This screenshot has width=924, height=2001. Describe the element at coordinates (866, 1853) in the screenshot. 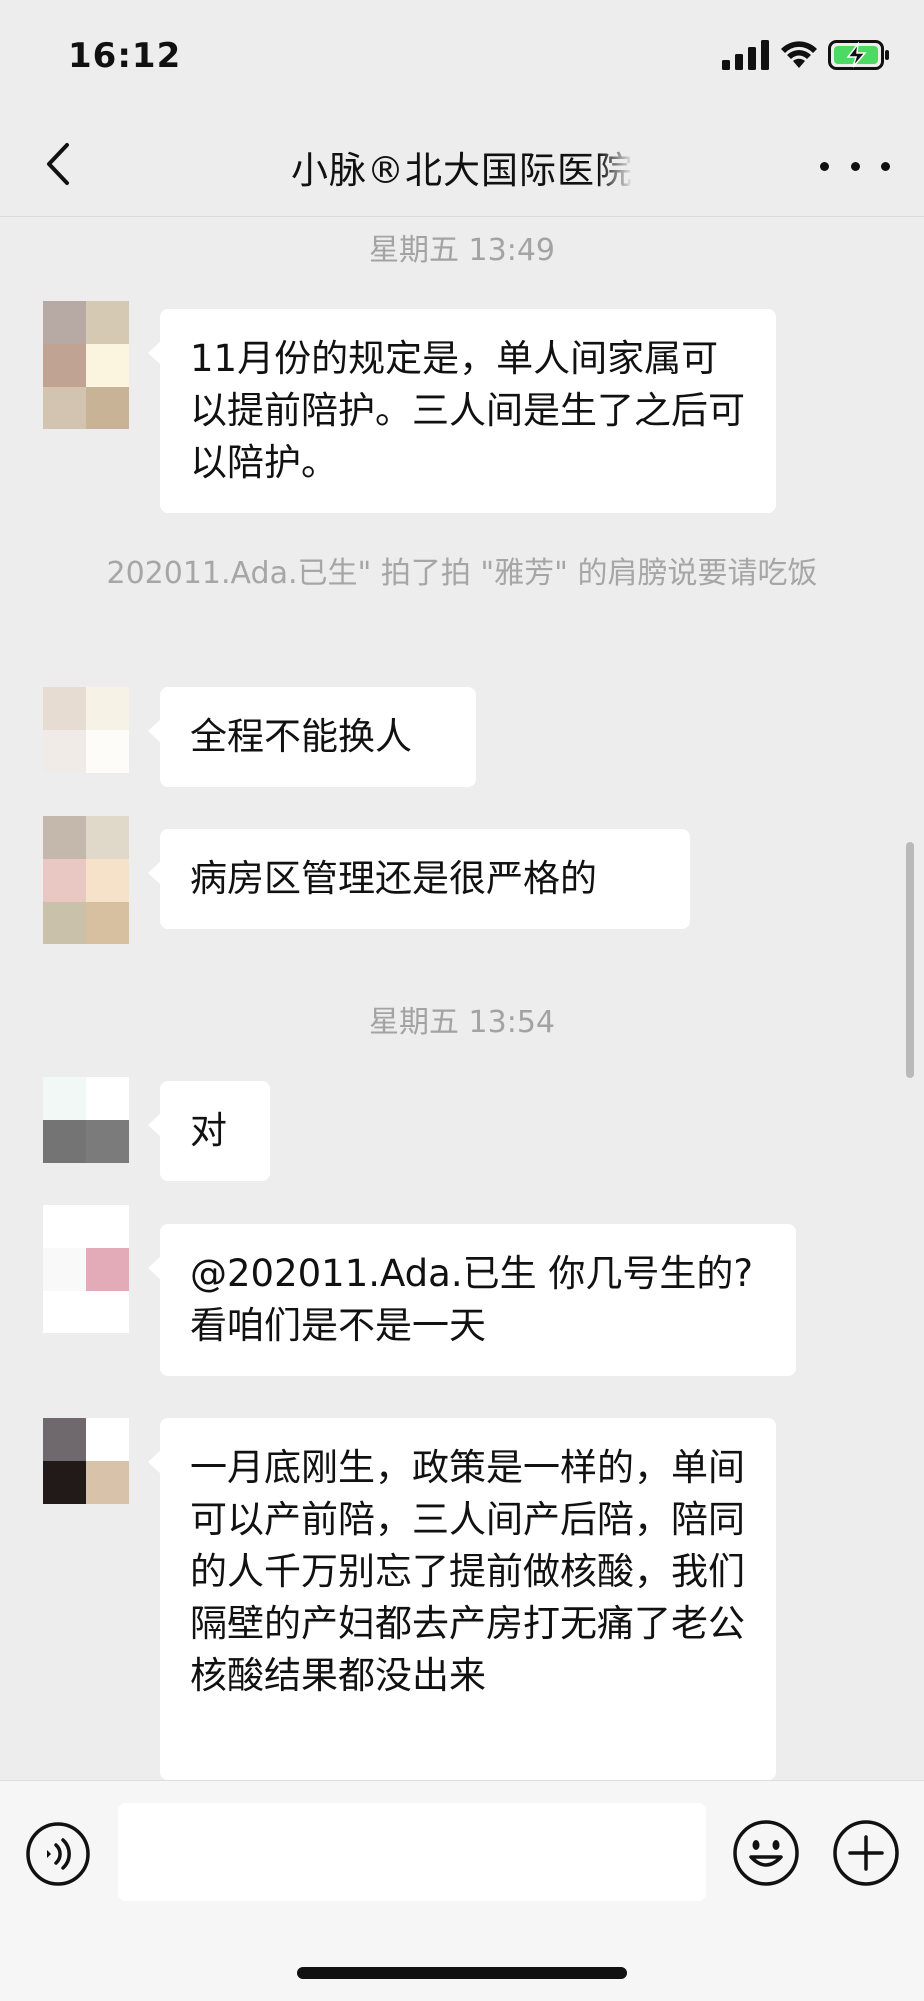

I see `plus-icon` at that location.